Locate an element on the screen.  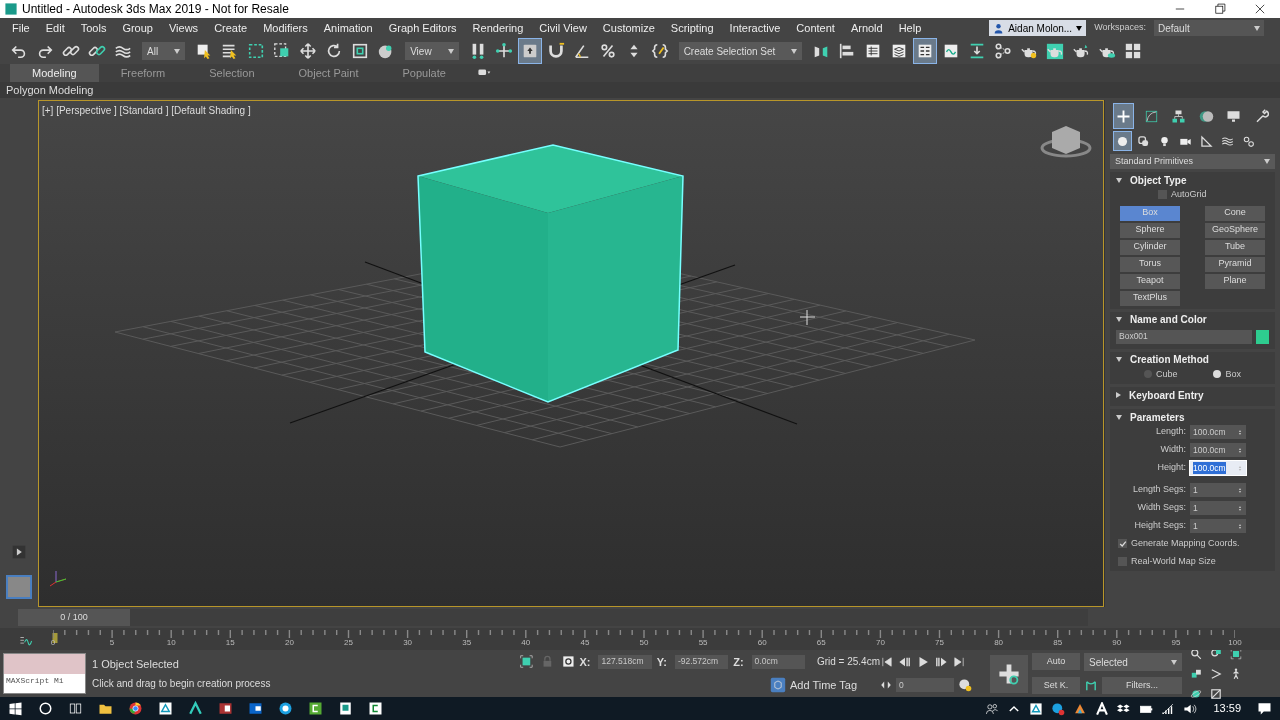
object-type-button: Tube is located at coordinates (1235, 247).